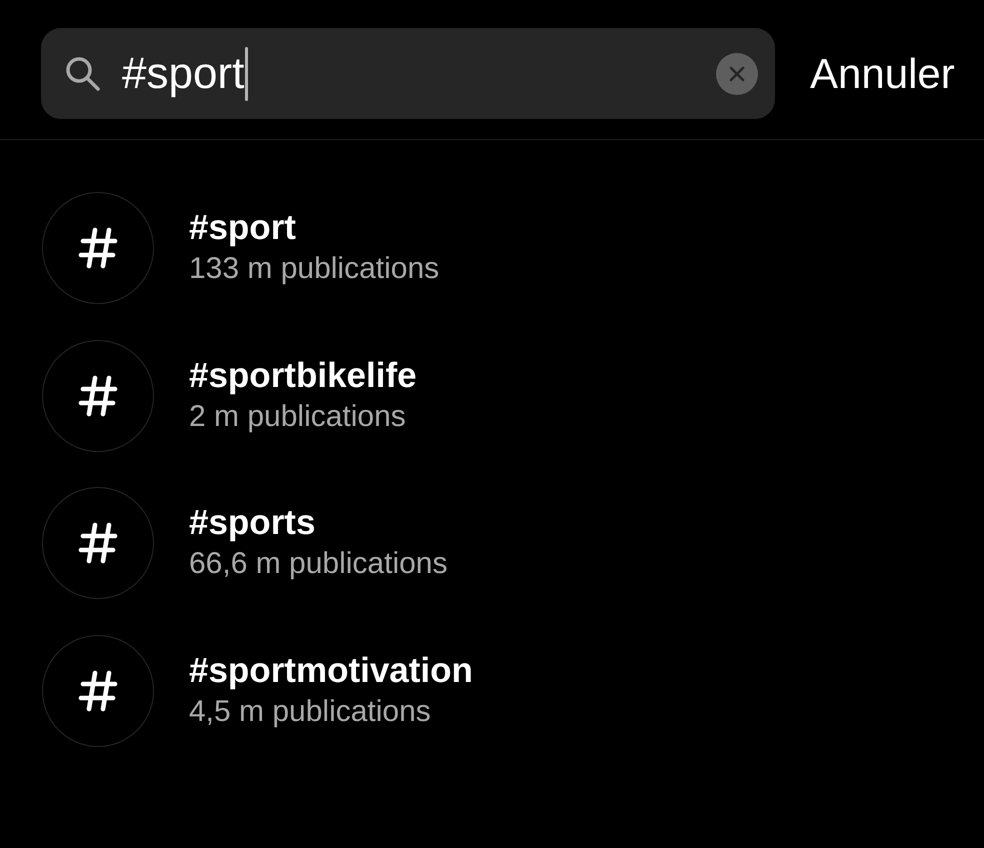  Describe the element at coordinates (242, 228) in the screenshot. I see `hashtag-title: #sport` at that location.